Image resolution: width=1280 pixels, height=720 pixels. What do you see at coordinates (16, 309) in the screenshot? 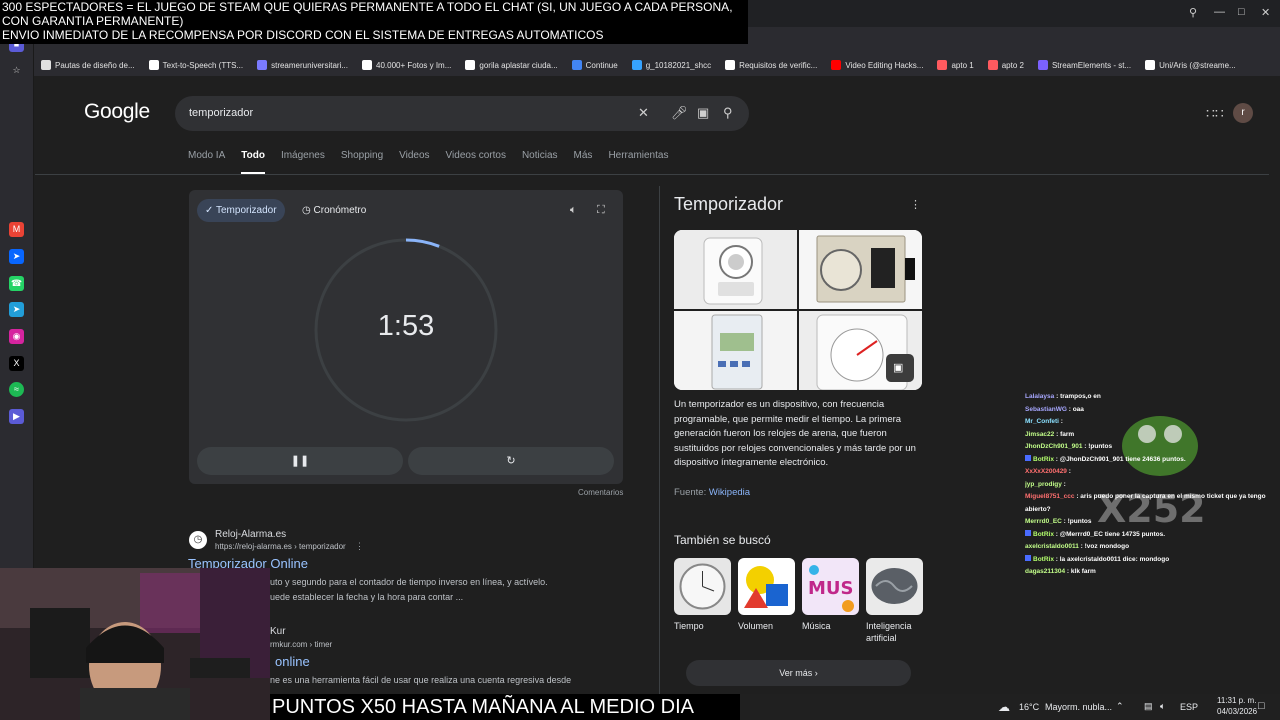
I see `telegram-icon: ➤` at bounding box center [16, 309].